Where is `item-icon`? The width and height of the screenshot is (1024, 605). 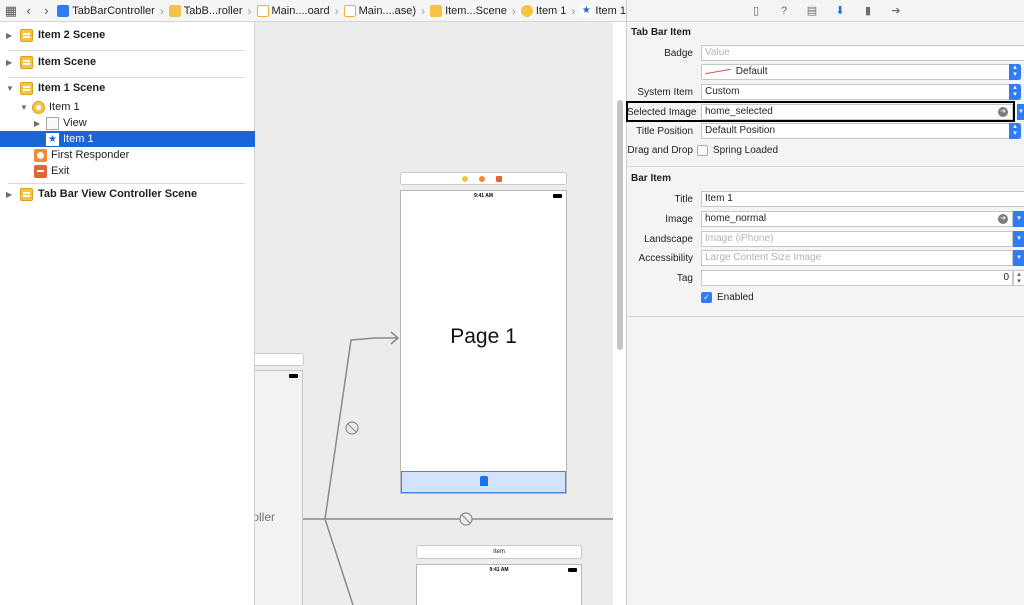
item-icon is located at coordinates (526, 10).